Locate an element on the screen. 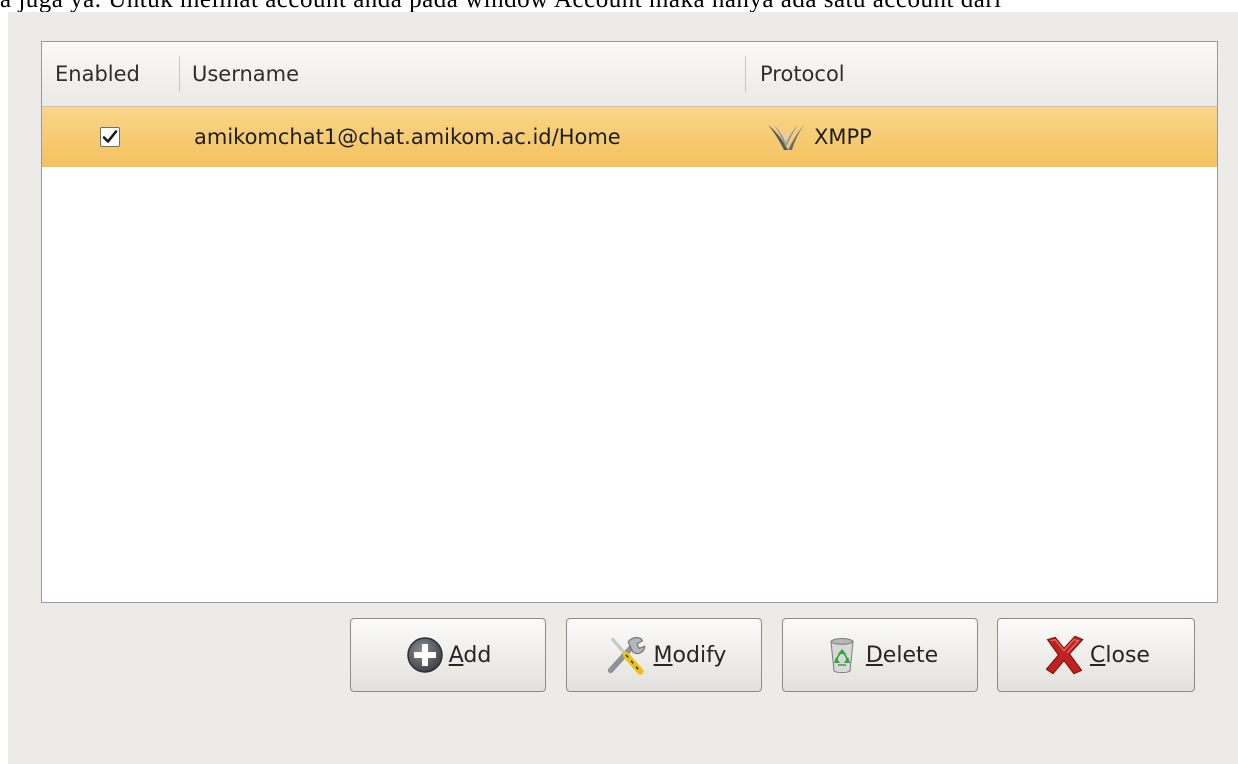 The image size is (1238, 764). delete-button-label: Delete is located at coordinates (902, 655).